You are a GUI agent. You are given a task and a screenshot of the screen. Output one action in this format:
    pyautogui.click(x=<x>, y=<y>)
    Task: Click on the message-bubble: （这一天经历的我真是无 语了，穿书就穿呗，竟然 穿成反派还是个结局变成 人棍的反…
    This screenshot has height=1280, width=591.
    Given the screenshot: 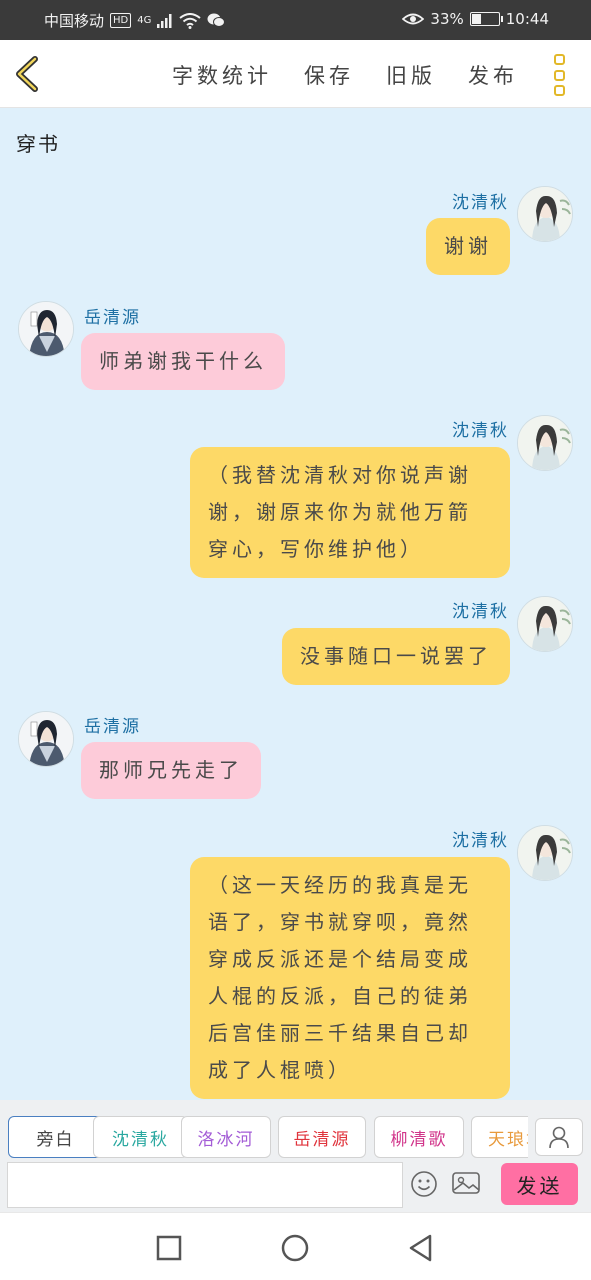 What is the action you would take?
    pyautogui.click(x=350, y=978)
    